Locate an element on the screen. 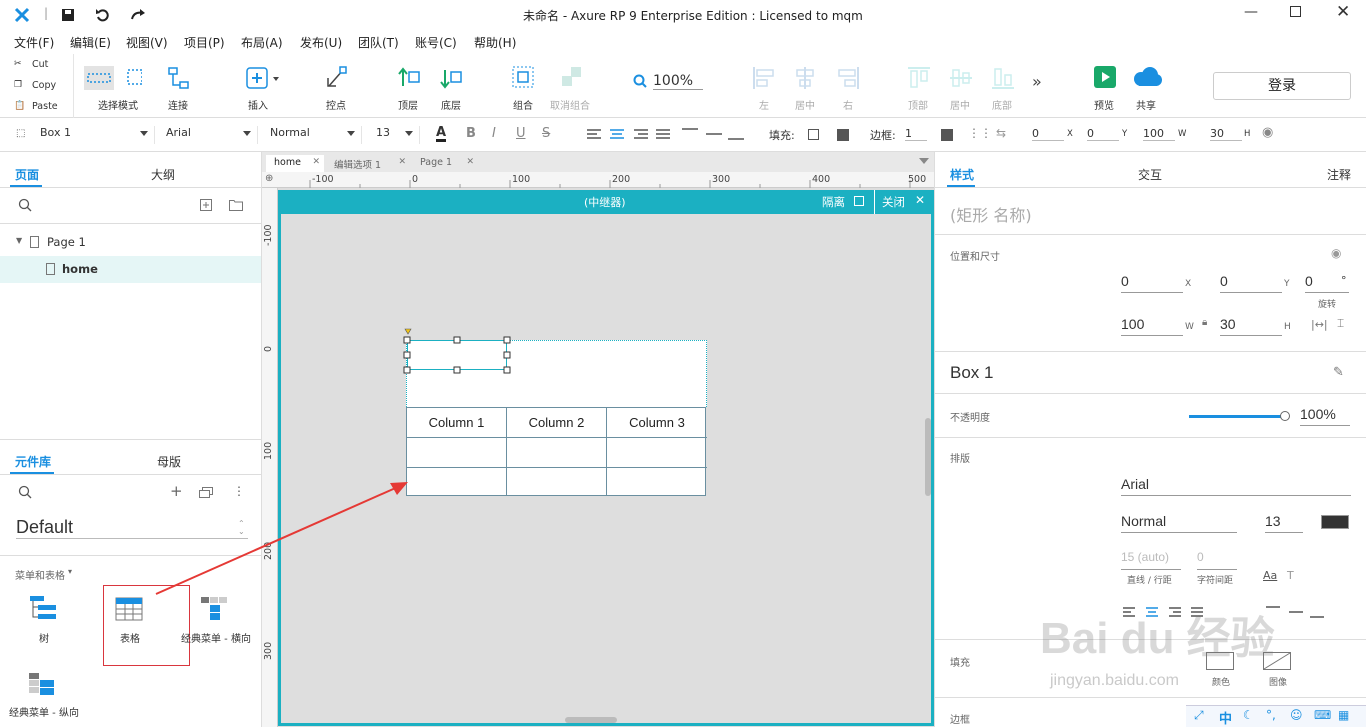 Image resolution: width=1366 pixels, height=727 pixels. maximize-button is located at coordinates (1295, 11).